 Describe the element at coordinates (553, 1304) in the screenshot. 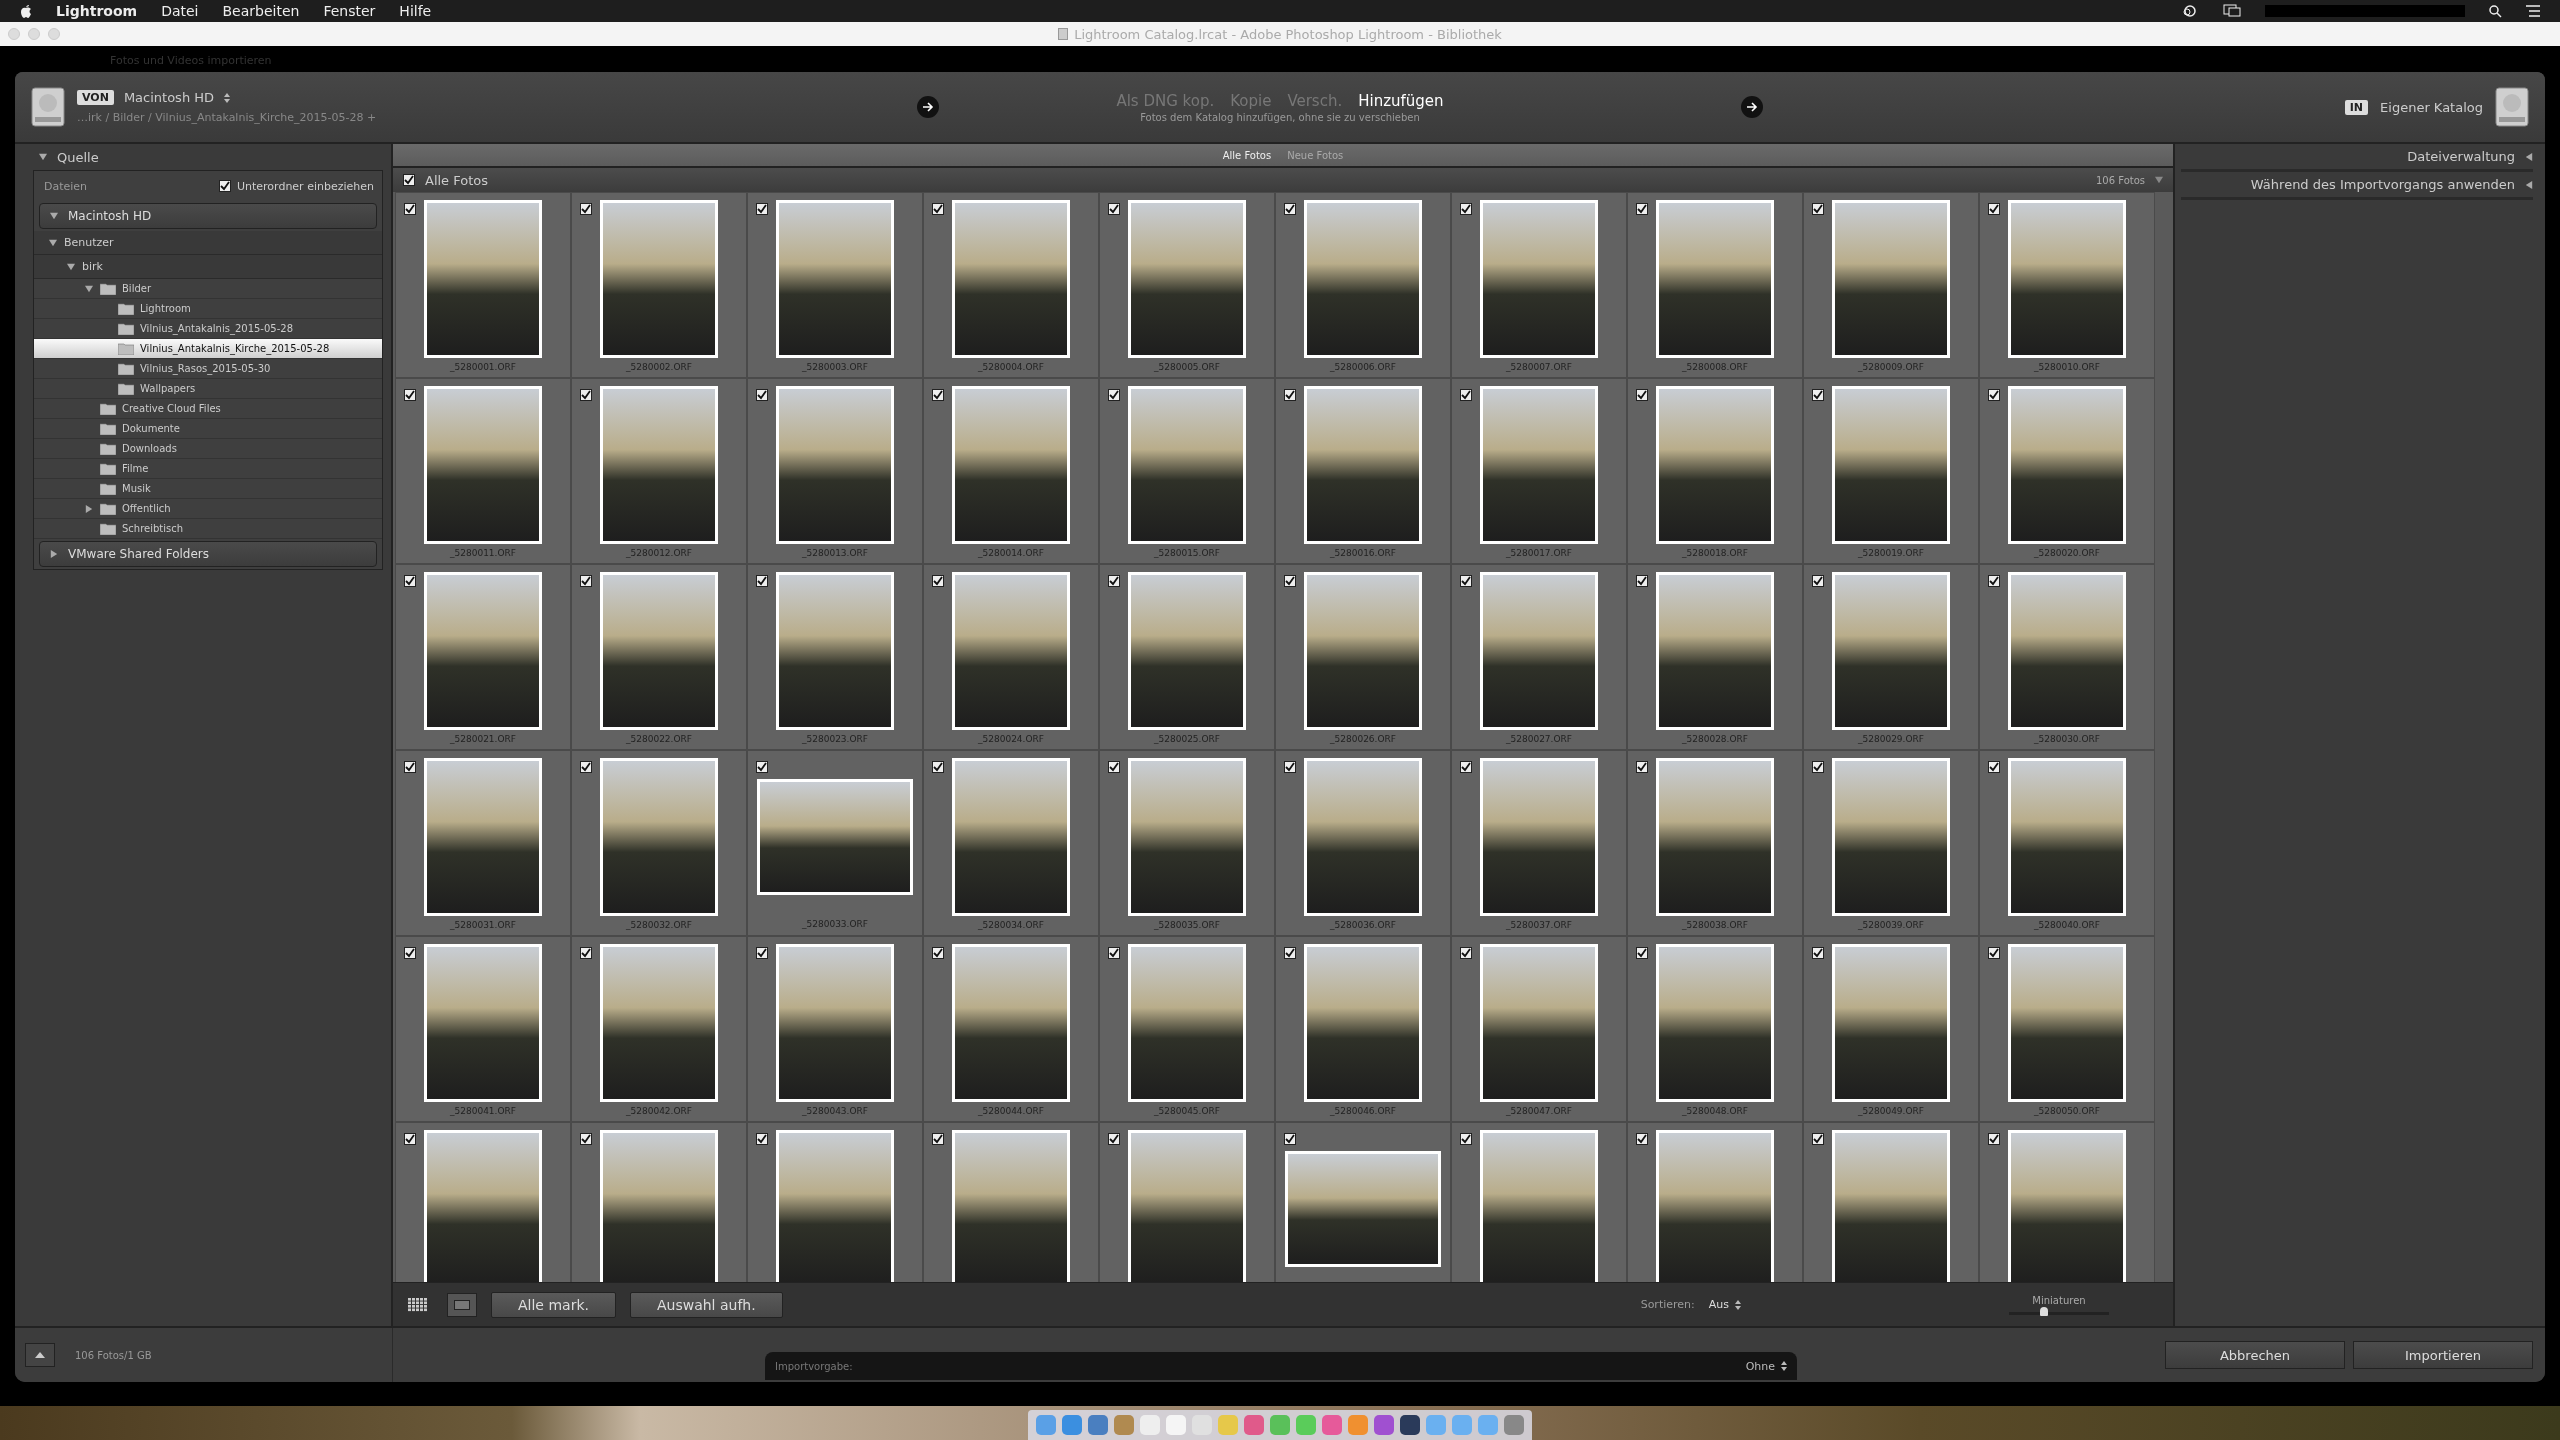

I see `toolbar-button: Alle mark.` at that location.